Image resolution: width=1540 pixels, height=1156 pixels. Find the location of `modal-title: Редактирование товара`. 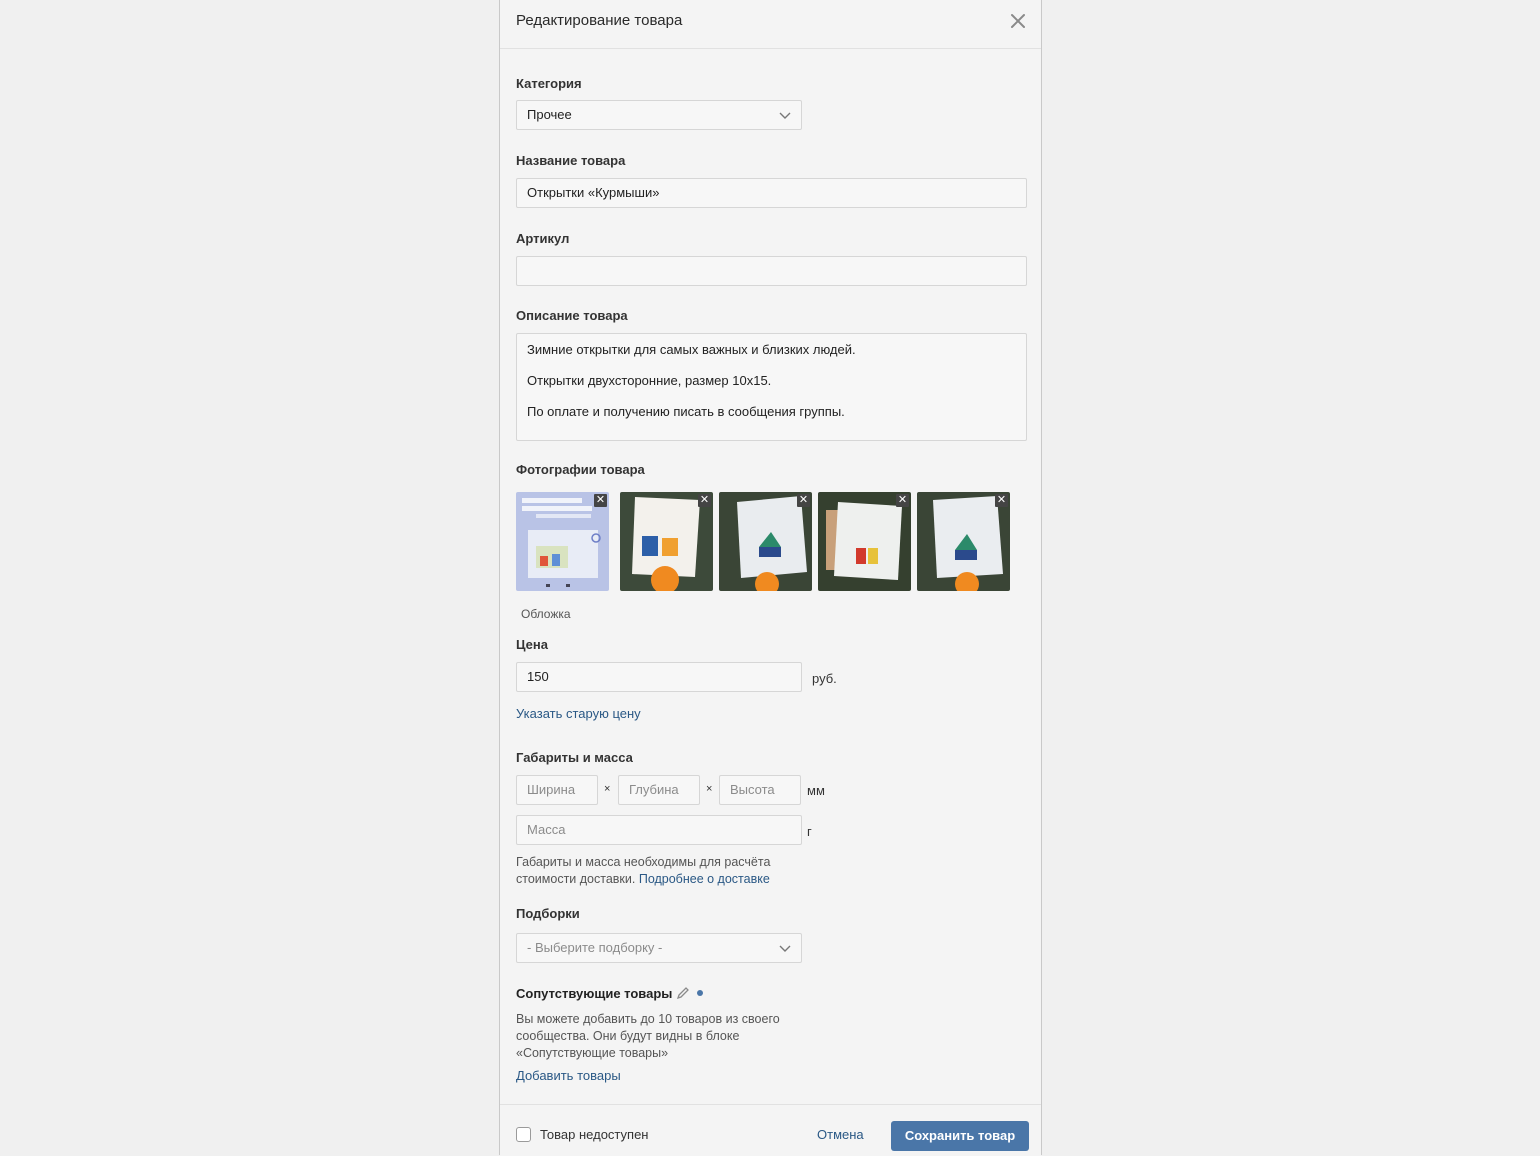

modal-title: Редактирование товара is located at coordinates (599, 20).